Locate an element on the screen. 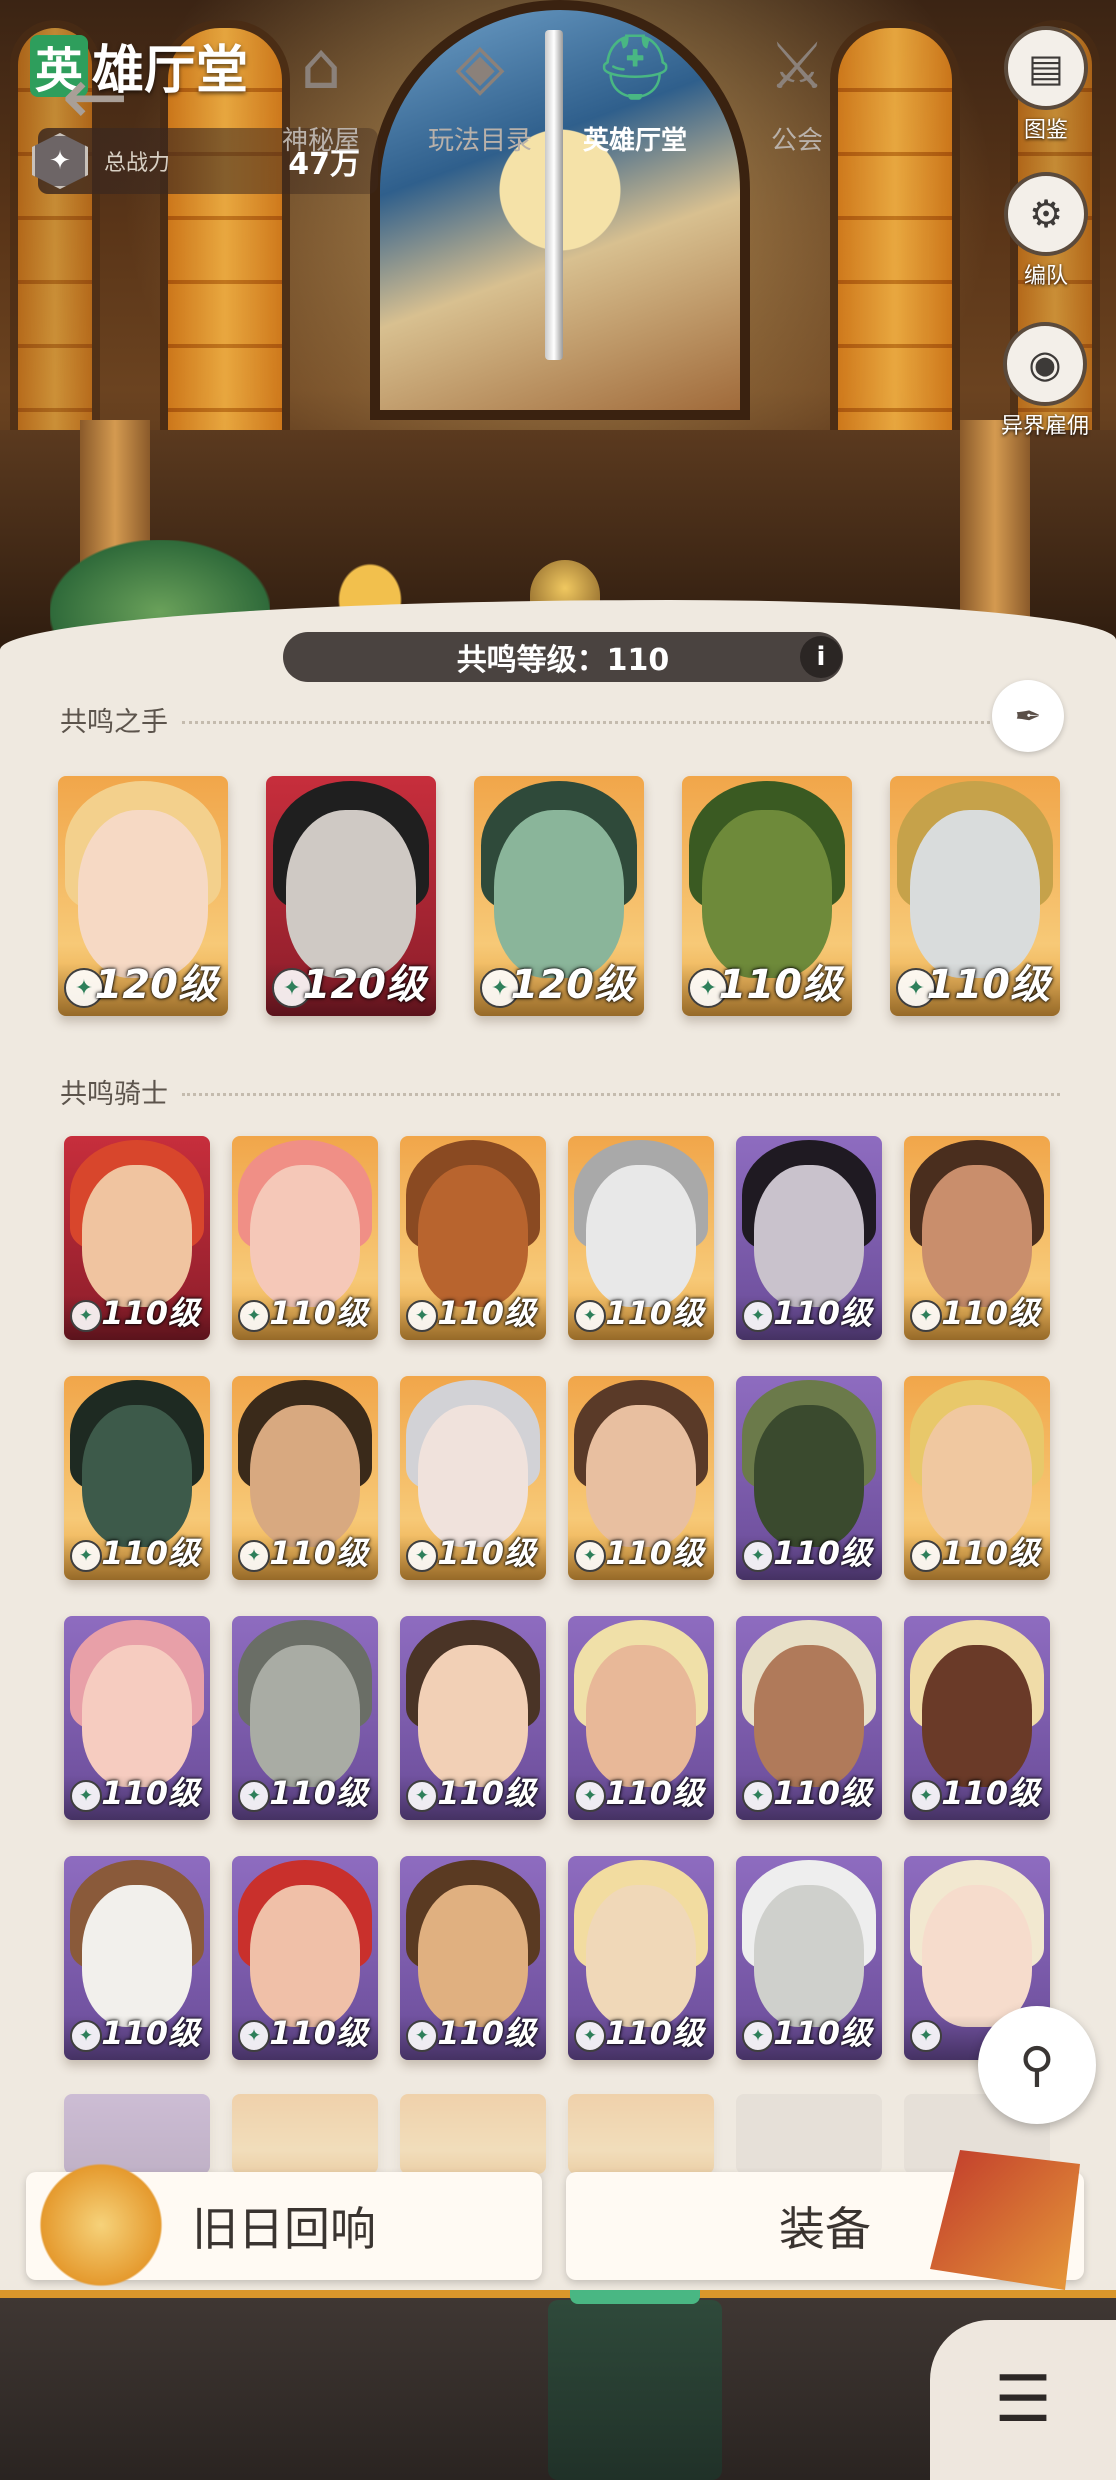  hire-label: 异界雇佣 is located at coordinates (1044, 426).